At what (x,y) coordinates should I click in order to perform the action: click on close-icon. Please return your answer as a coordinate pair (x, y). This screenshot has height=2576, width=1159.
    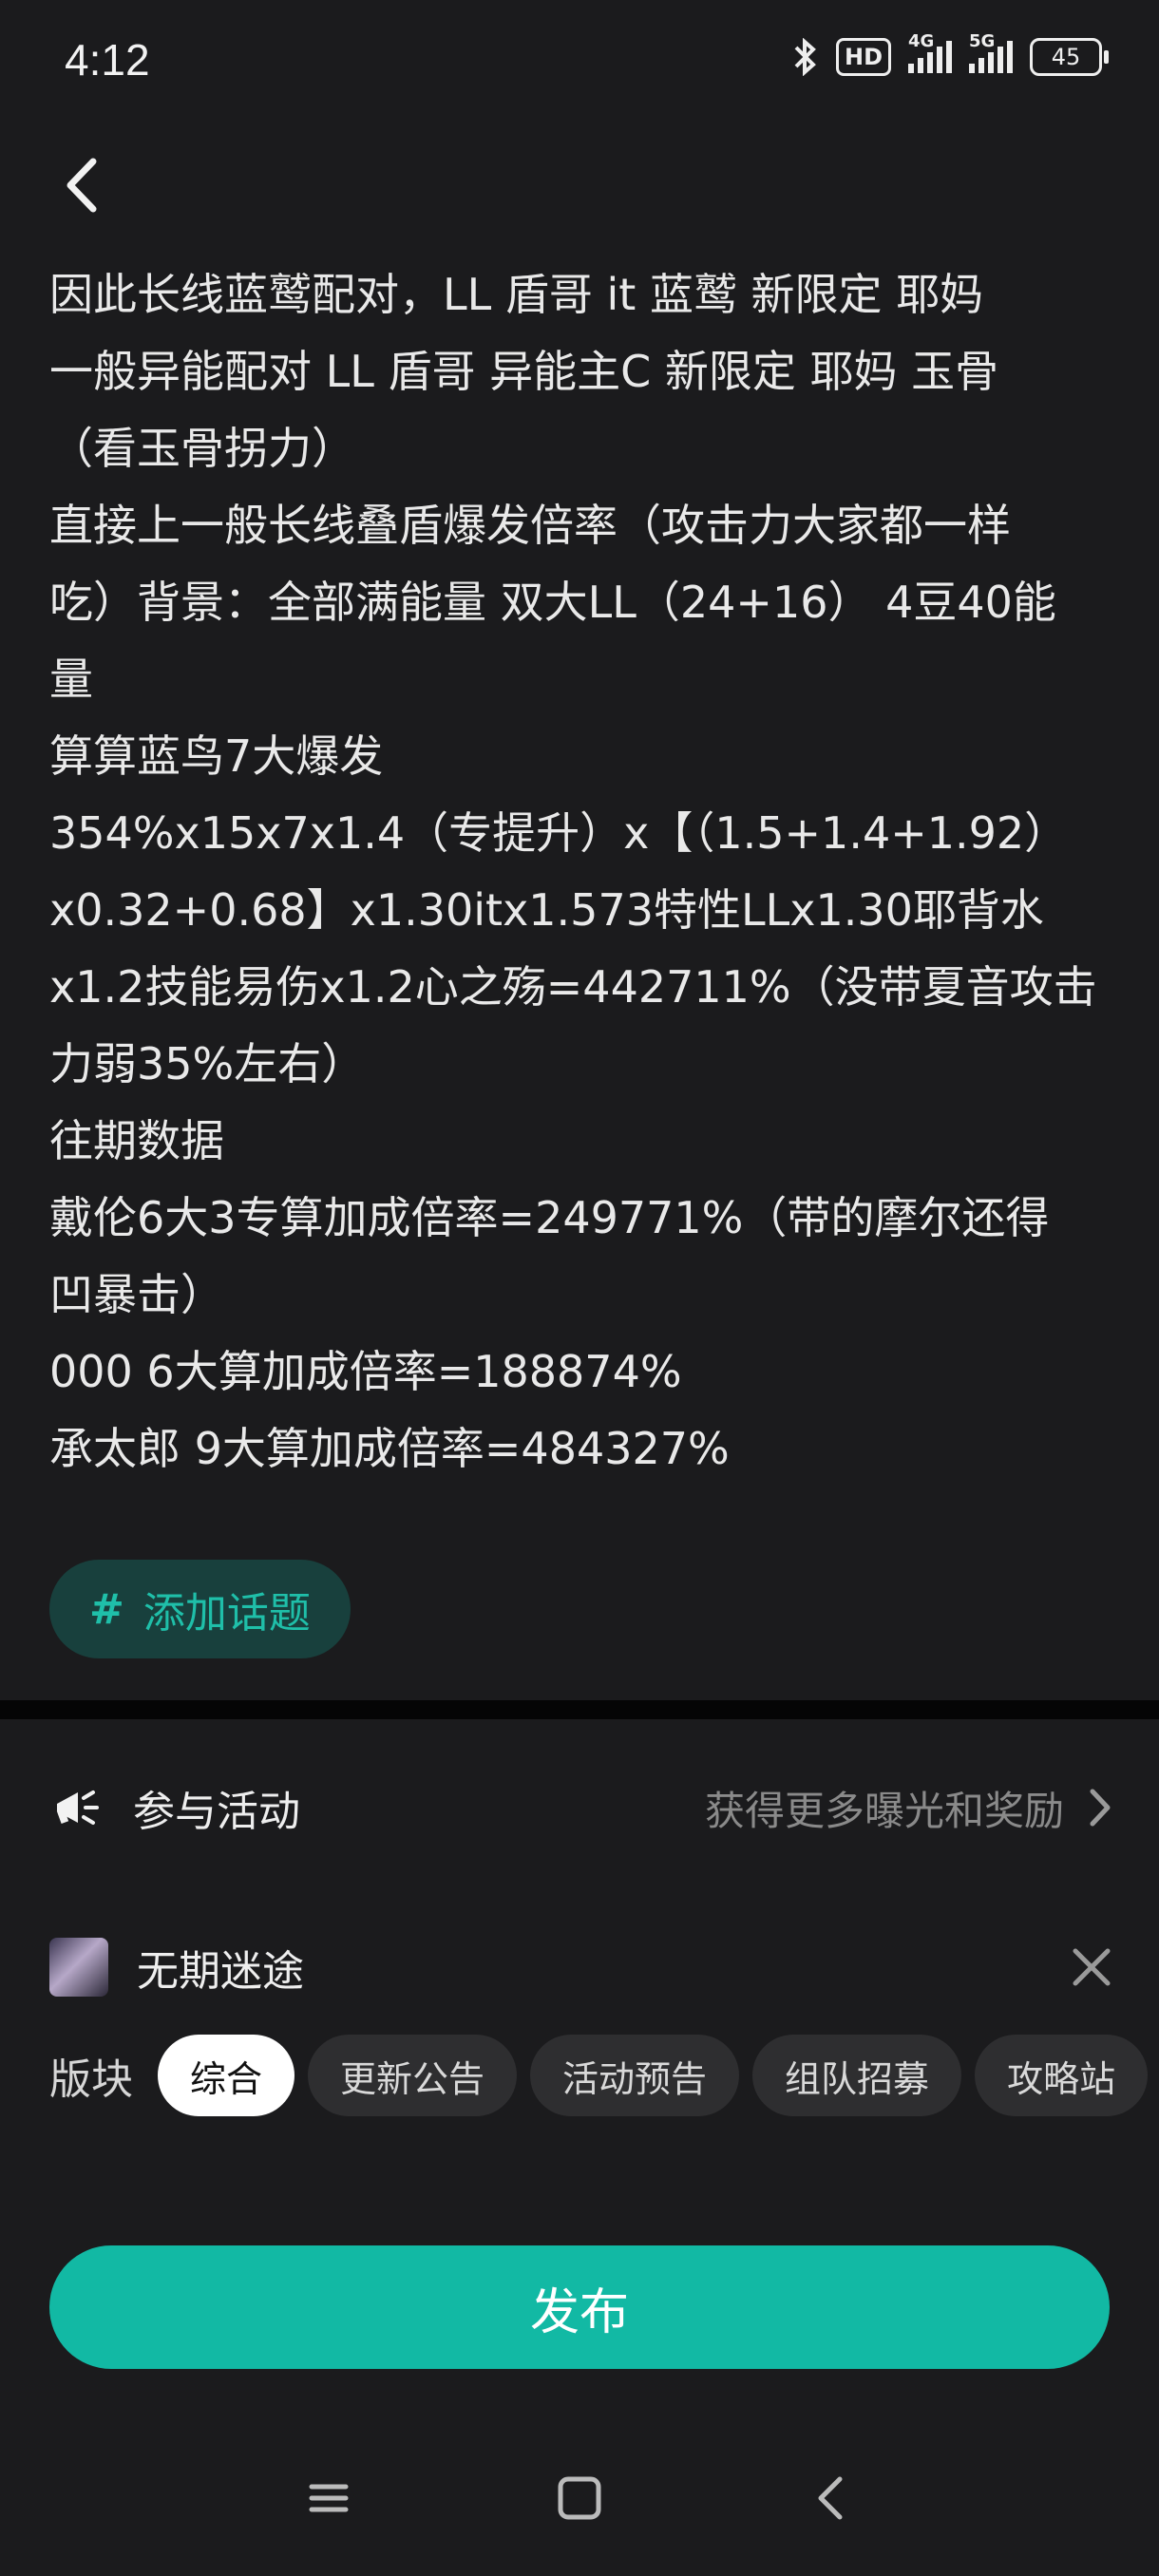
    Looking at the image, I should click on (1091, 1967).